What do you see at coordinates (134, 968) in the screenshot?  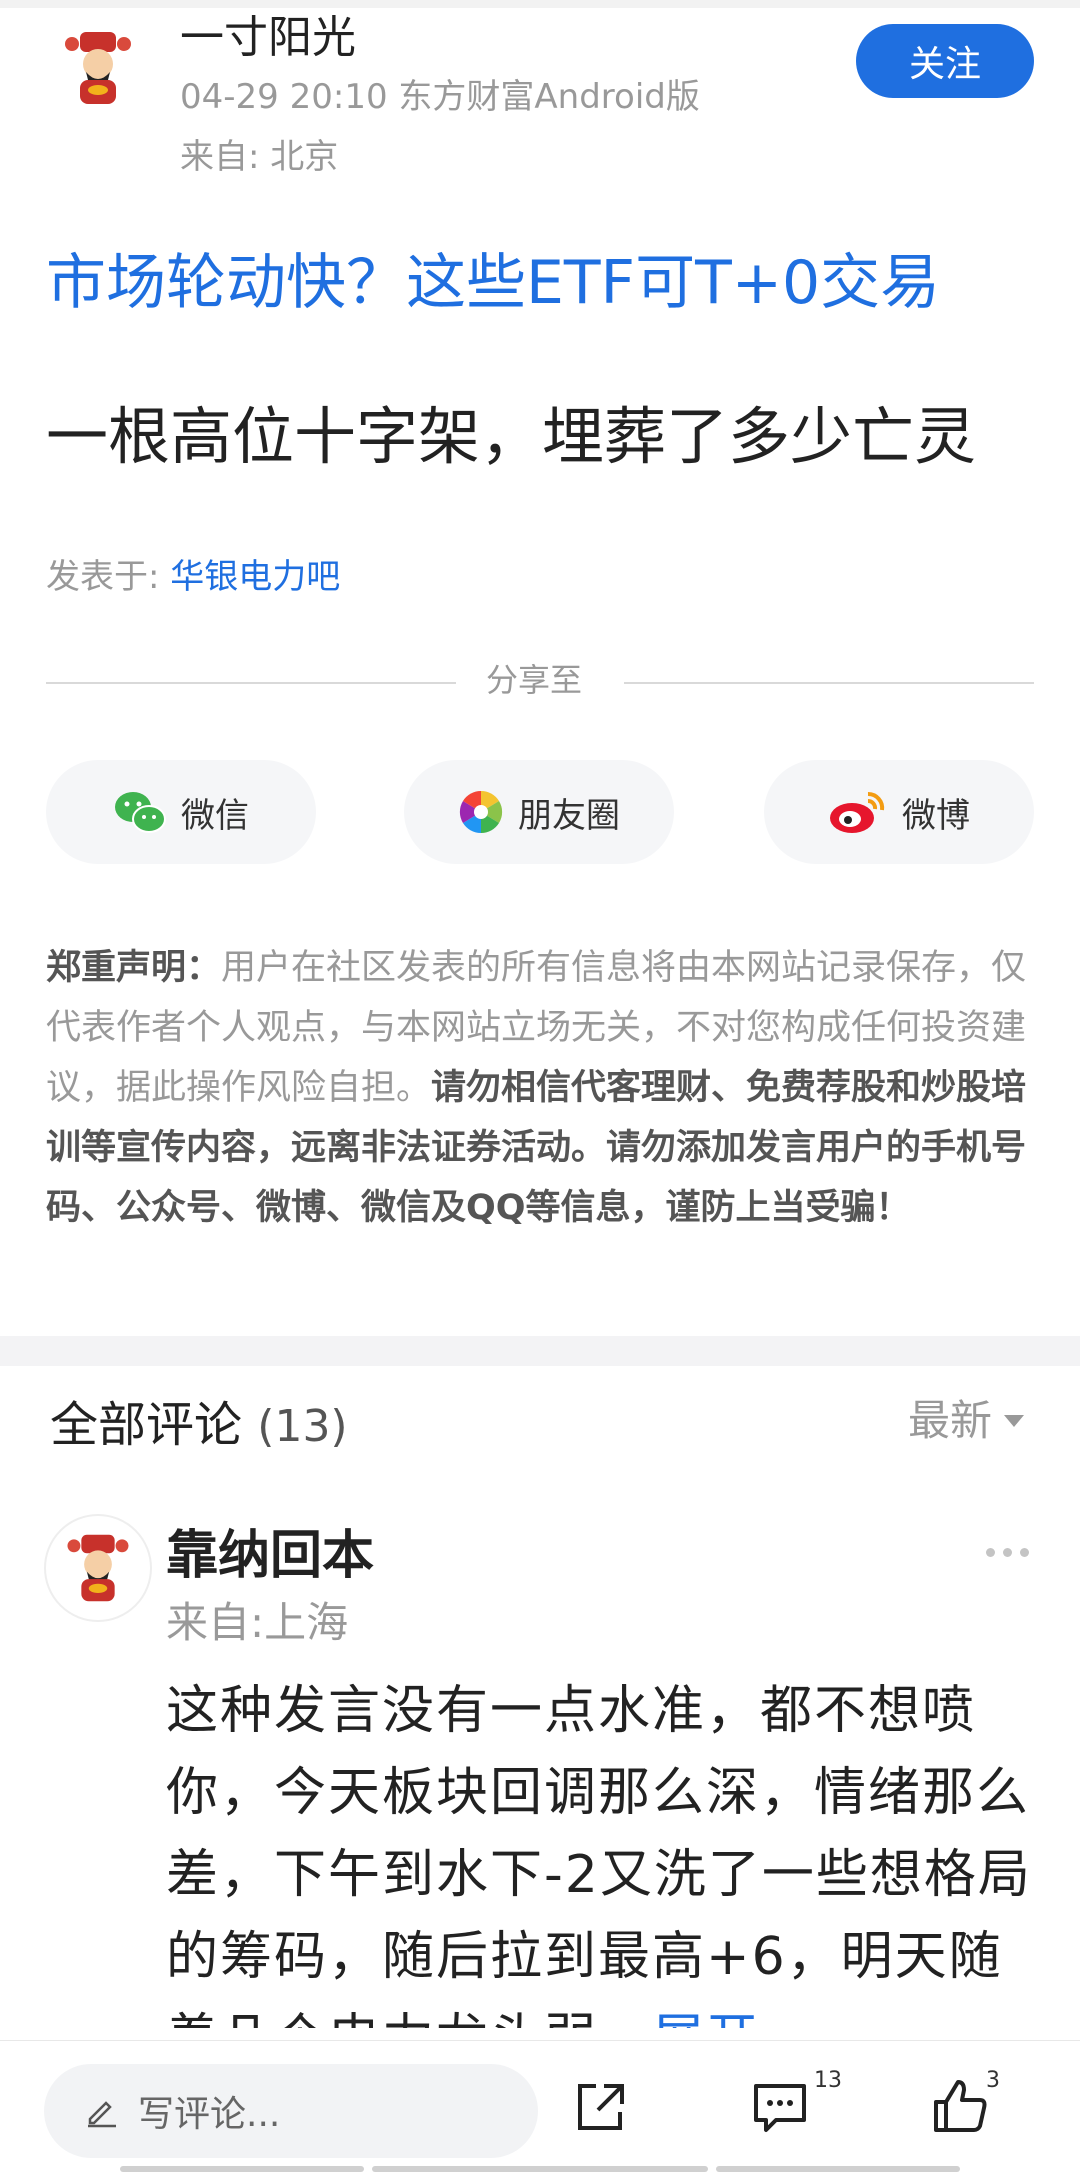 I see `disclaimer-title: 郑重声明：` at bounding box center [134, 968].